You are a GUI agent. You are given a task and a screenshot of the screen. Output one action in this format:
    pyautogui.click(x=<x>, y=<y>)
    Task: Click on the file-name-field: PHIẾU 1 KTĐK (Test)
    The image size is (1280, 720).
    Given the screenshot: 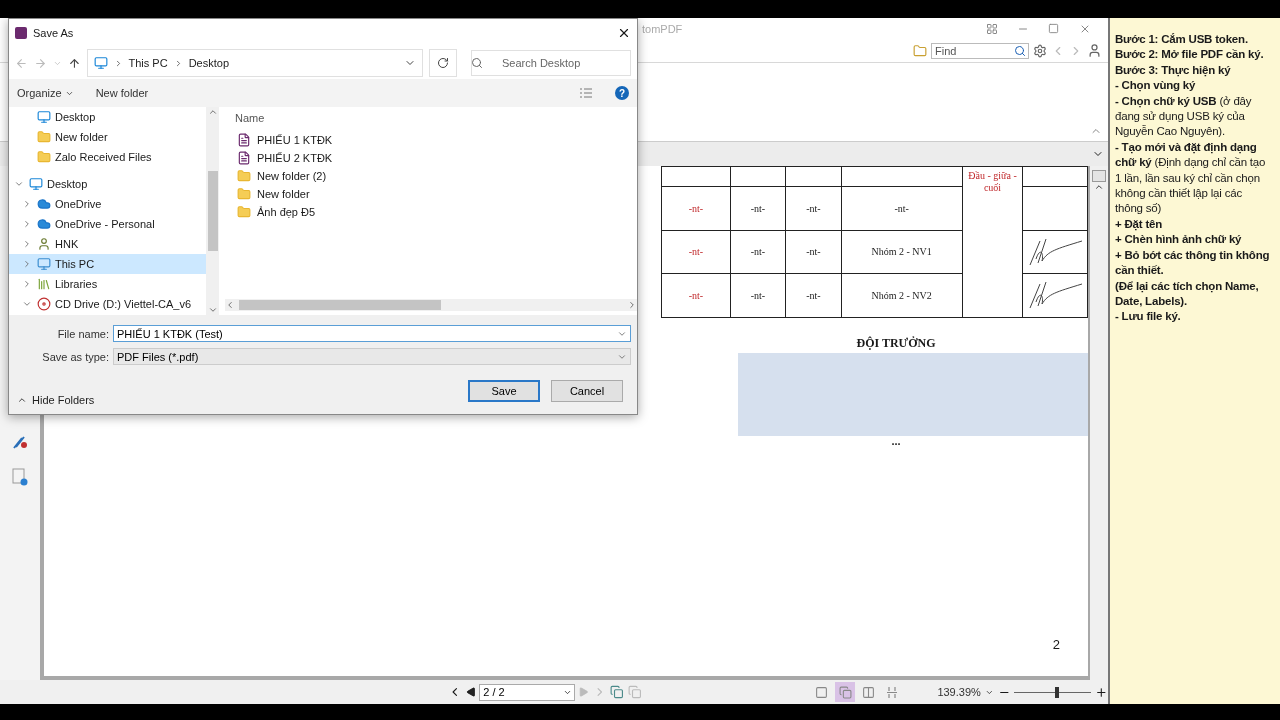 What is the action you would take?
    pyautogui.click(x=372, y=333)
    